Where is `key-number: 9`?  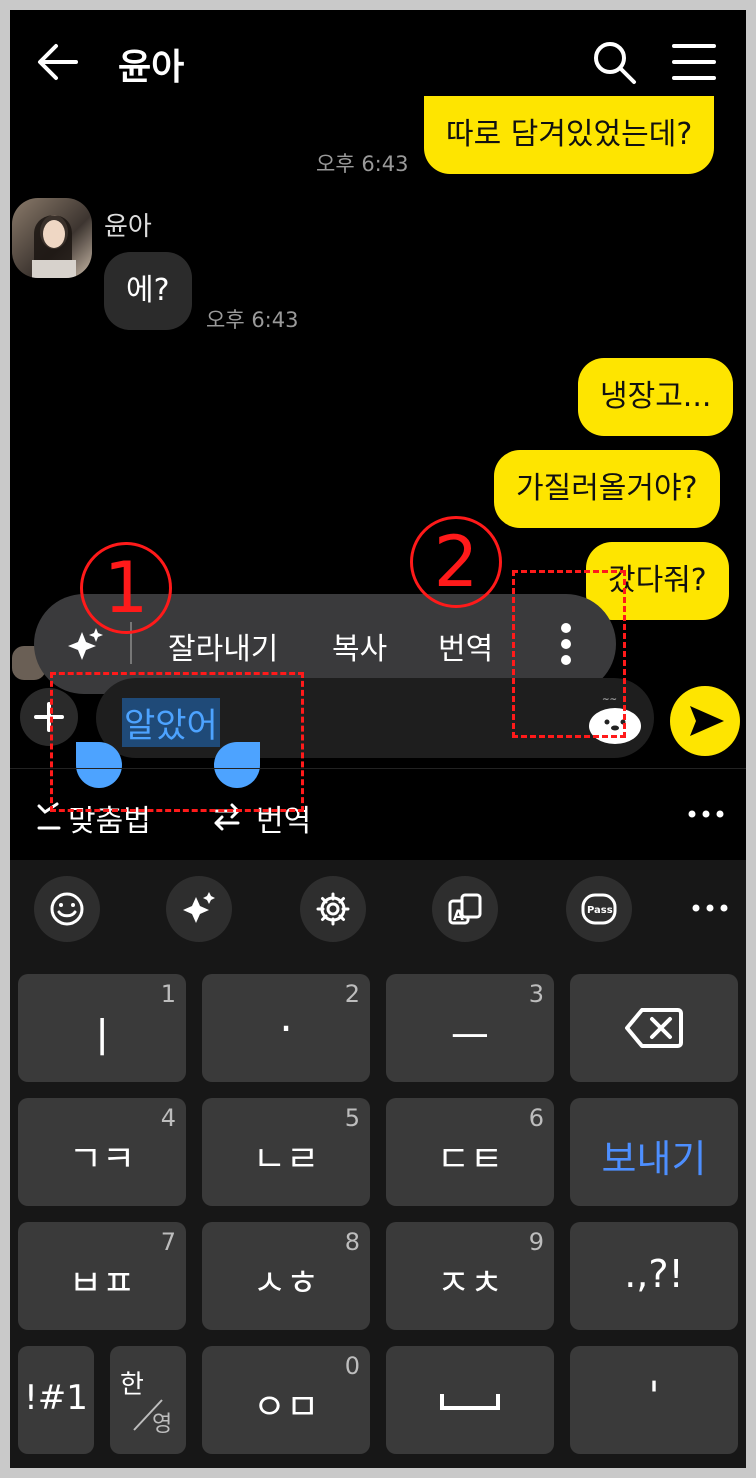
key-number: 9 is located at coordinates (536, 1242).